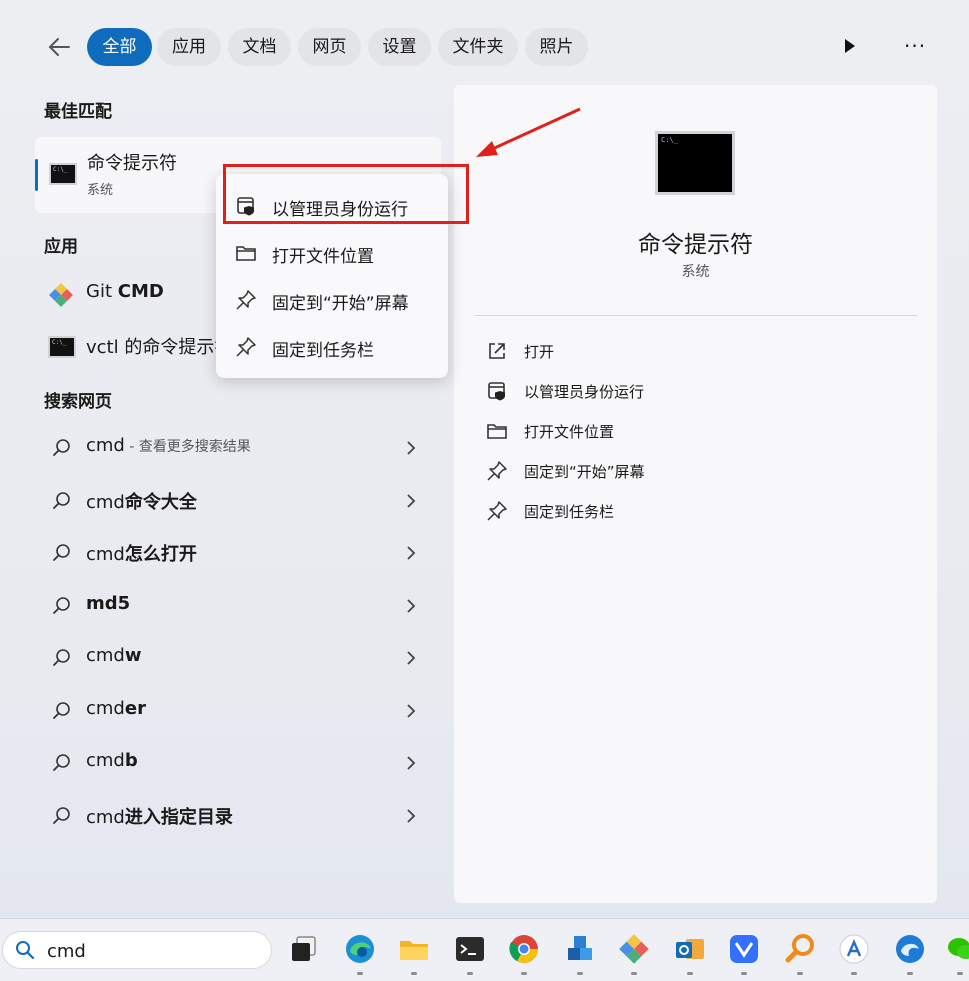  Describe the element at coordinates (329, 47) in the screenshot. I see `tab-web: 网页` at that location.